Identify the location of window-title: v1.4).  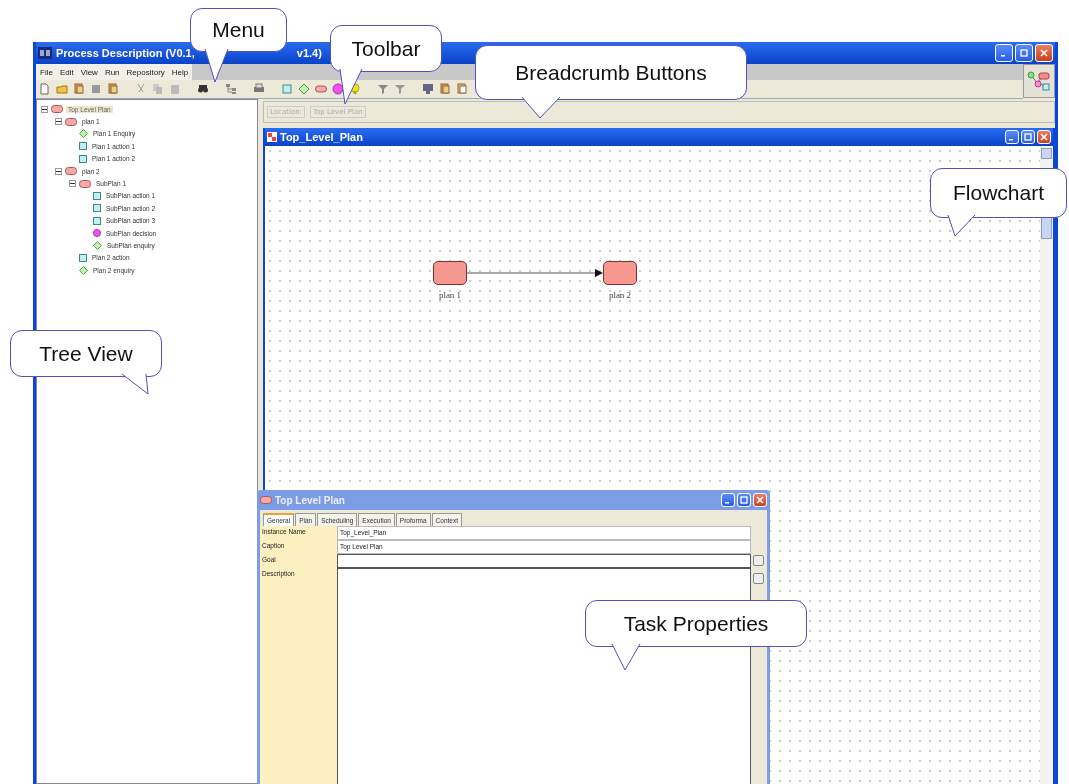
(309, 53).